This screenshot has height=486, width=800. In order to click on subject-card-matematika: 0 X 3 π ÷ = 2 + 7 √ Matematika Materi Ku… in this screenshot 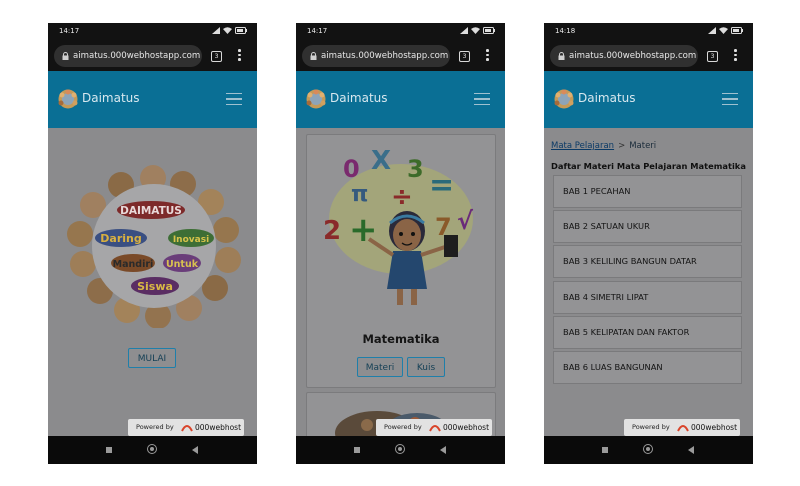, I will do `click(401, 261)`.